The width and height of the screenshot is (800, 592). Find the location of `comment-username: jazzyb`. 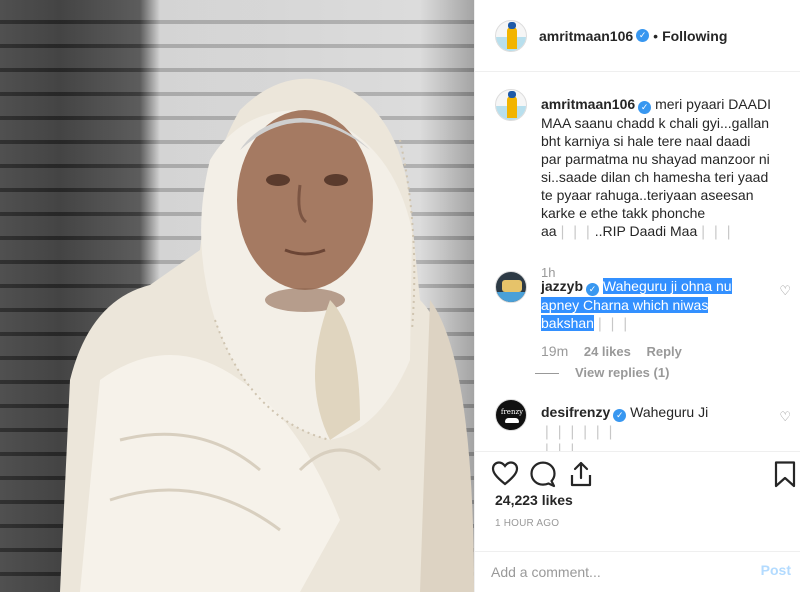

comment-username: jazzyb is located at coordinates (562, 286).